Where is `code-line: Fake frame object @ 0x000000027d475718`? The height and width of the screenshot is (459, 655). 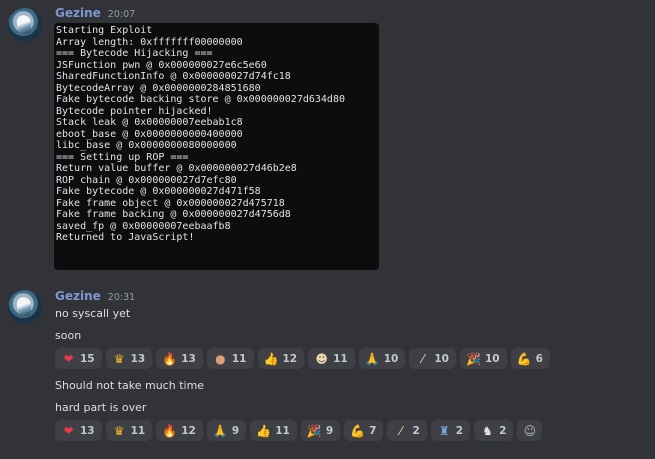 code-line: Fake frame object @ 0x000000027d475718 is located at coordinates (170, 203).